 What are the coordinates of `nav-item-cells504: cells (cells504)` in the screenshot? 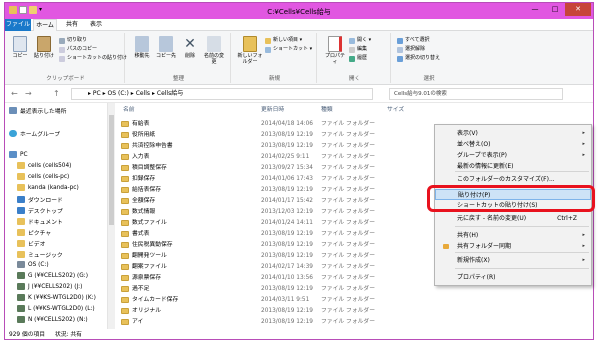 It's located at (44, 165).